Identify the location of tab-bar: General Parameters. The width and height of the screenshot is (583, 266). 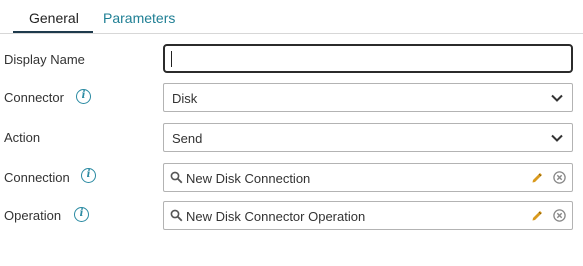
(291, 17).